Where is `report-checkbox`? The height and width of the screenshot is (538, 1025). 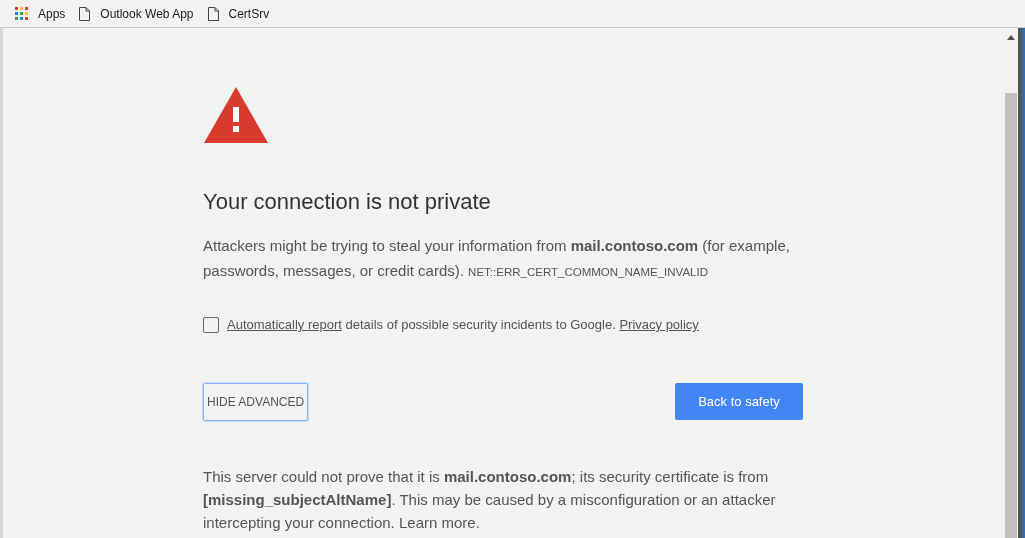 report-checkbox is located at coordinates (211, 324).